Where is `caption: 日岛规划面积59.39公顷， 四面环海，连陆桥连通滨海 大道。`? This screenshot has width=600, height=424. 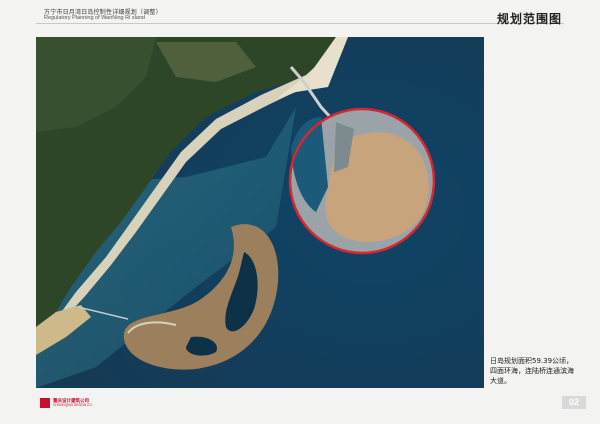 caption: 日岛规划面积59.39公顷， 四面环海，连陆桥连通滨海 大道。 is located at coordinates (540, 371).